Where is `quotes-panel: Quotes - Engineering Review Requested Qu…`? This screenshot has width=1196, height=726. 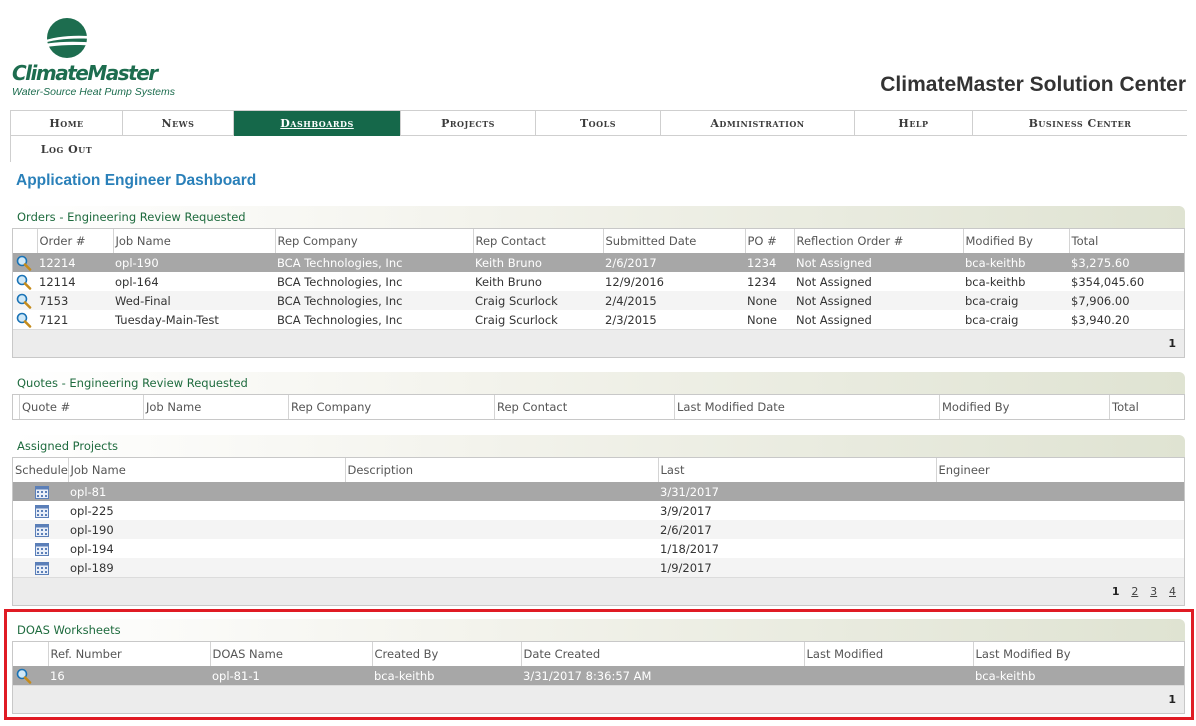 quotes-panel: Quotes - Engineering Review Requested Qu… is located at coordinates (598, 396).